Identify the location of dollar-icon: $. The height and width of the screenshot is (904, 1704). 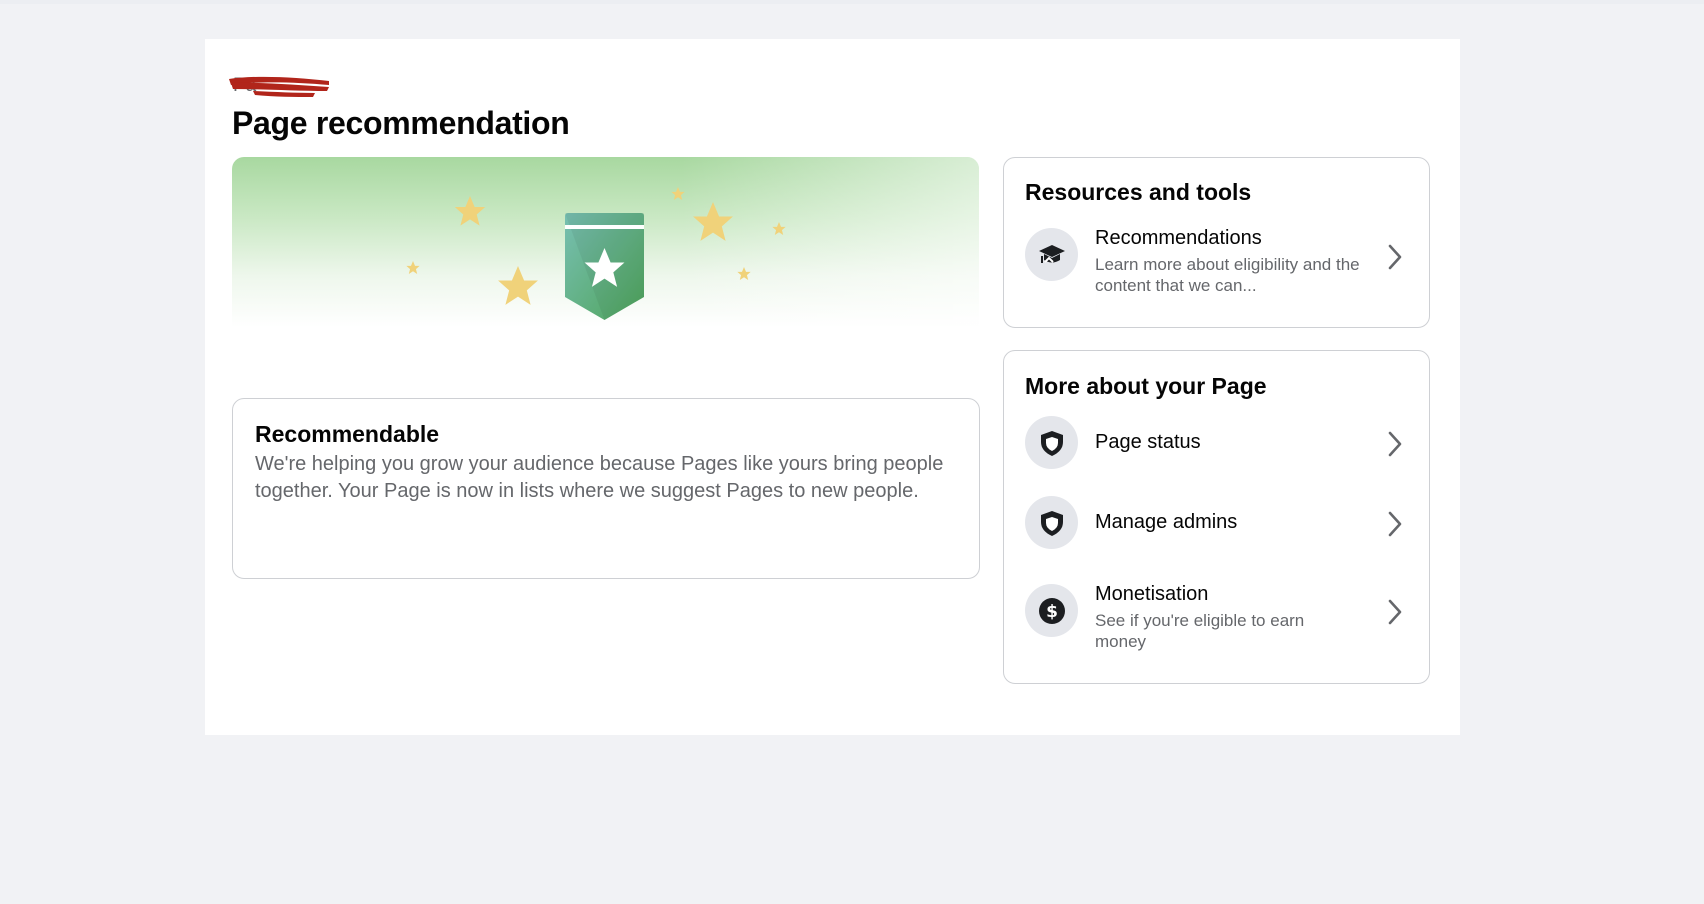
(1051, 610).